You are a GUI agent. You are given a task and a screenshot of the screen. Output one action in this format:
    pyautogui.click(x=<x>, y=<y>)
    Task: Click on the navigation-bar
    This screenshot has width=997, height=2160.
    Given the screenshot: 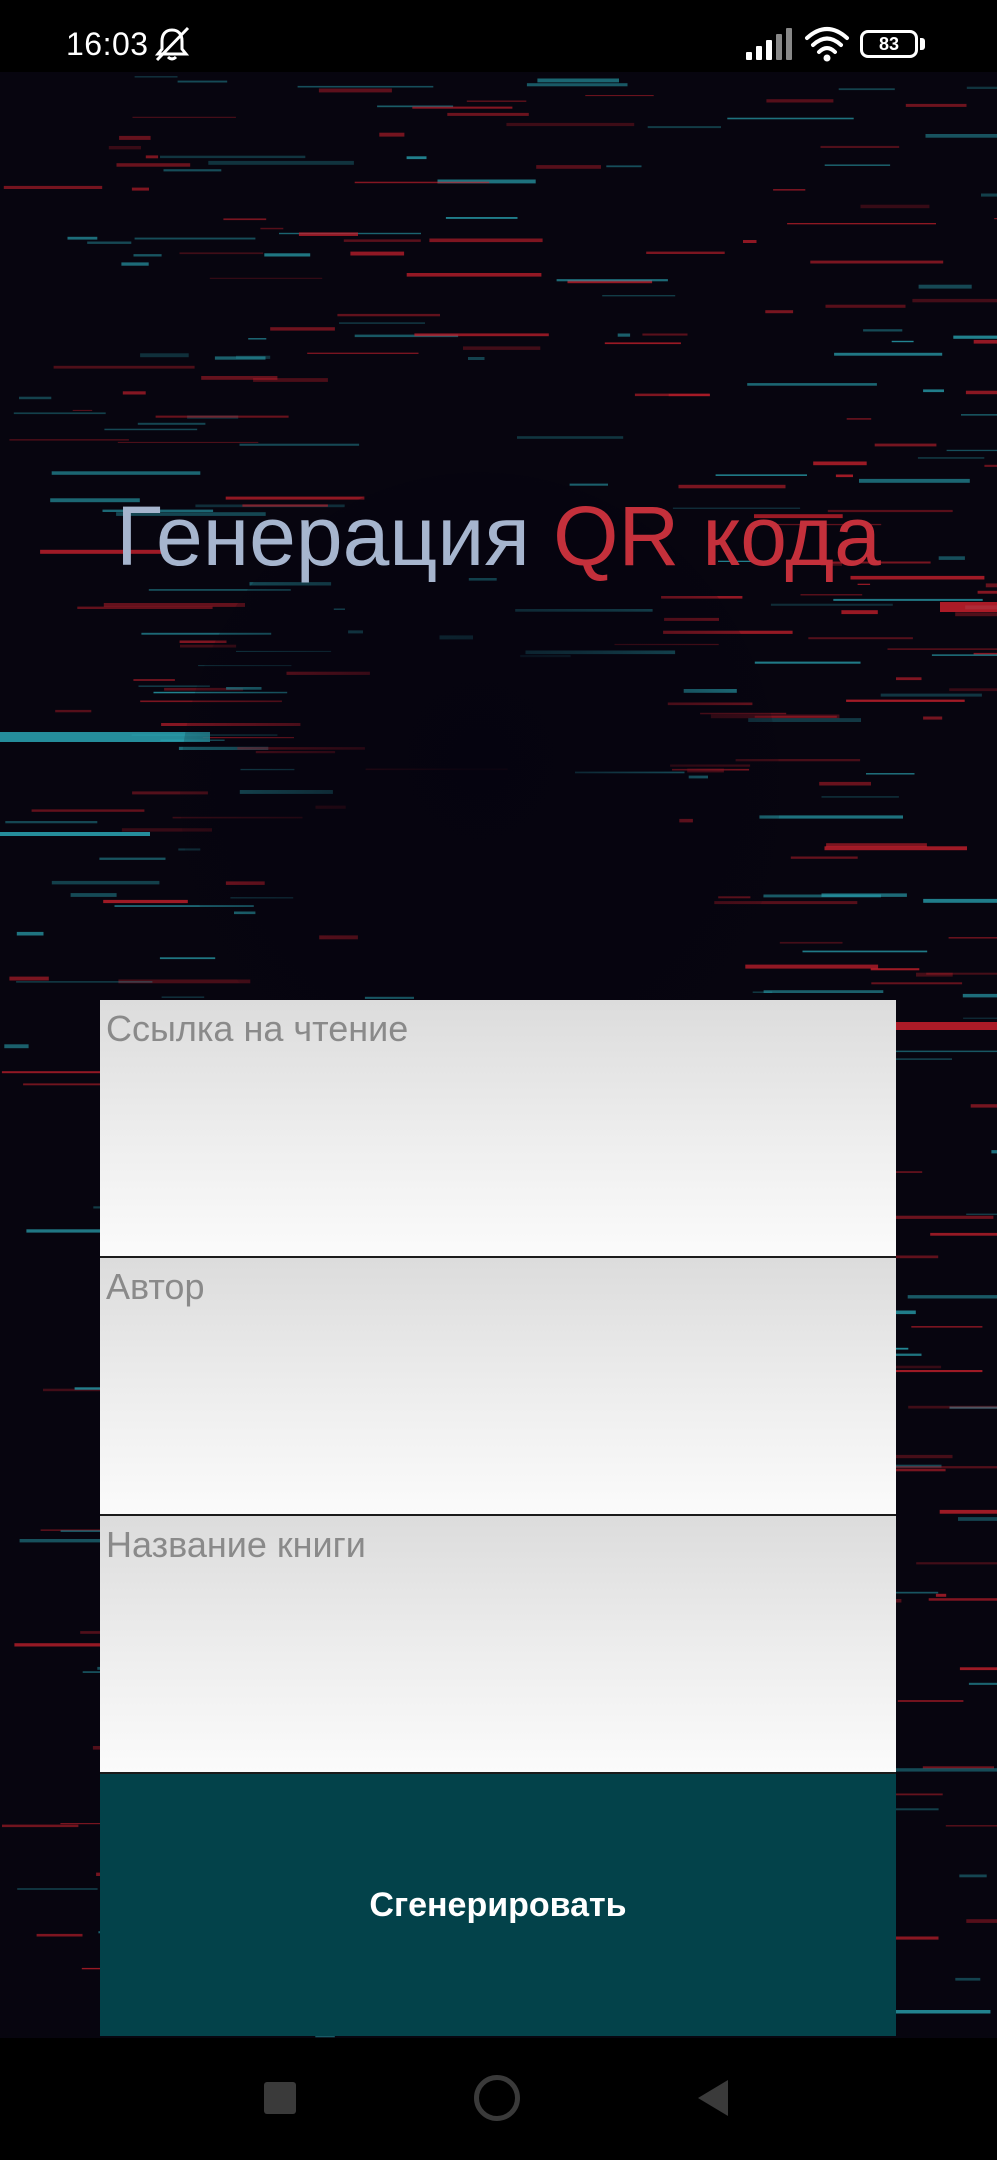 What is the action you would take?
    pyautogui.click(x=498, y=2099)
    